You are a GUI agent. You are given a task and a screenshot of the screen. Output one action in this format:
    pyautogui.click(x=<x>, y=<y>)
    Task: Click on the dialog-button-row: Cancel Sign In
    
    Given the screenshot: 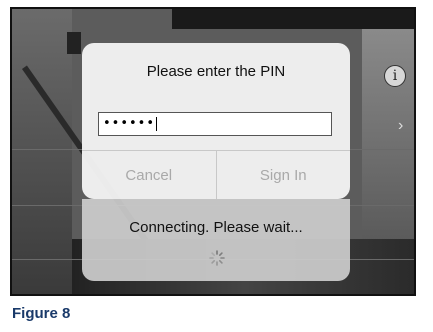 What is the action you would take?
    pyautogui.click(x=216, y=174)
    